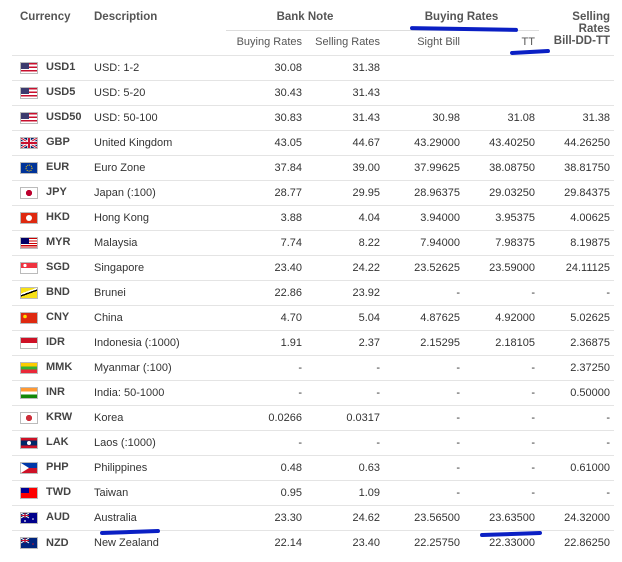 The height and width of the screenshot is (562, 622). Describe the element at coordinates (313, 442) in the screenshot. I see `table-row: LAK Laos (:1000) - - - - -` at that location.